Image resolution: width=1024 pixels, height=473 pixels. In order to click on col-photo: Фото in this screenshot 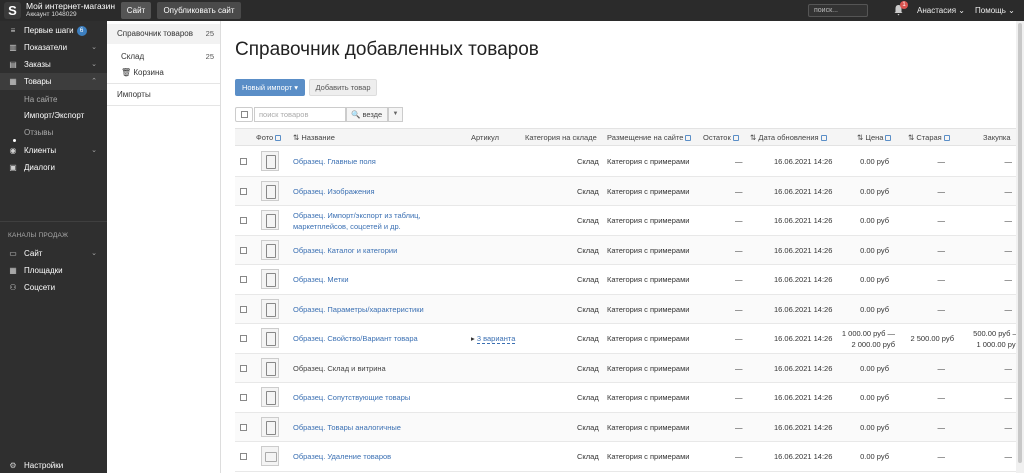, I will do `click(269, 137)`.